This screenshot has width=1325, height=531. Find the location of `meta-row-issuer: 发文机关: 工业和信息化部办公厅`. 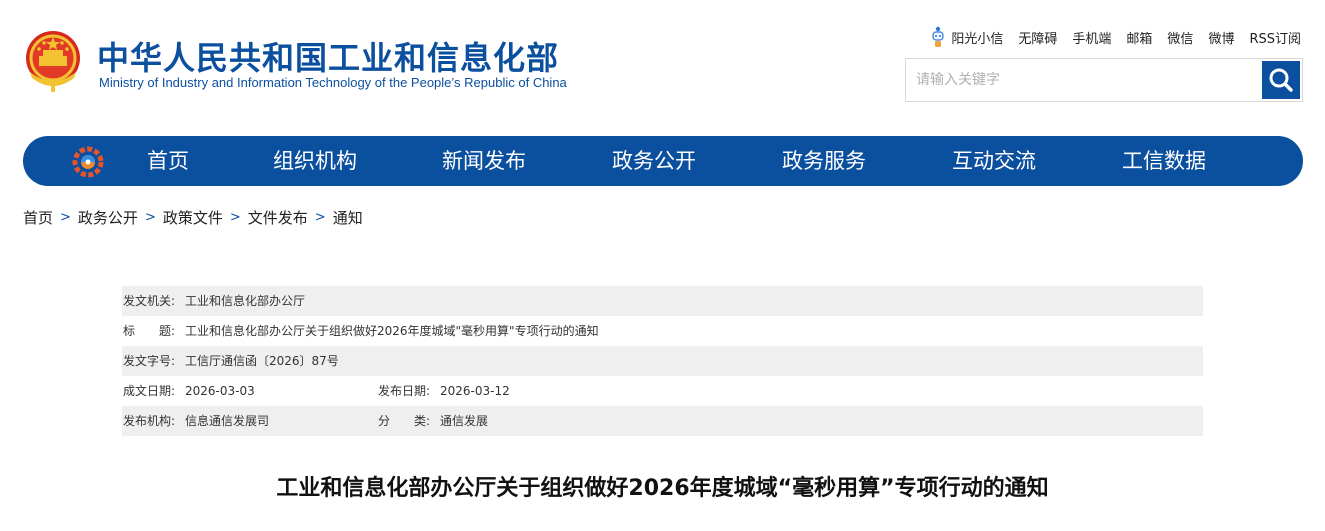

meta-row-issuer: 发文机关: 工业和信息化部办公厅 is located at coordinates (662, 301).